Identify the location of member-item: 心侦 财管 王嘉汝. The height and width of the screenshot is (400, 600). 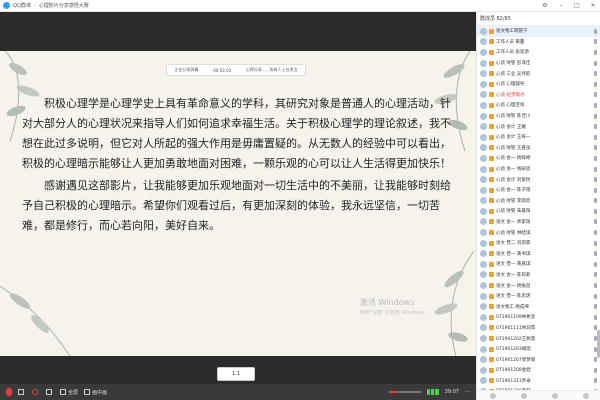
(538, 148).